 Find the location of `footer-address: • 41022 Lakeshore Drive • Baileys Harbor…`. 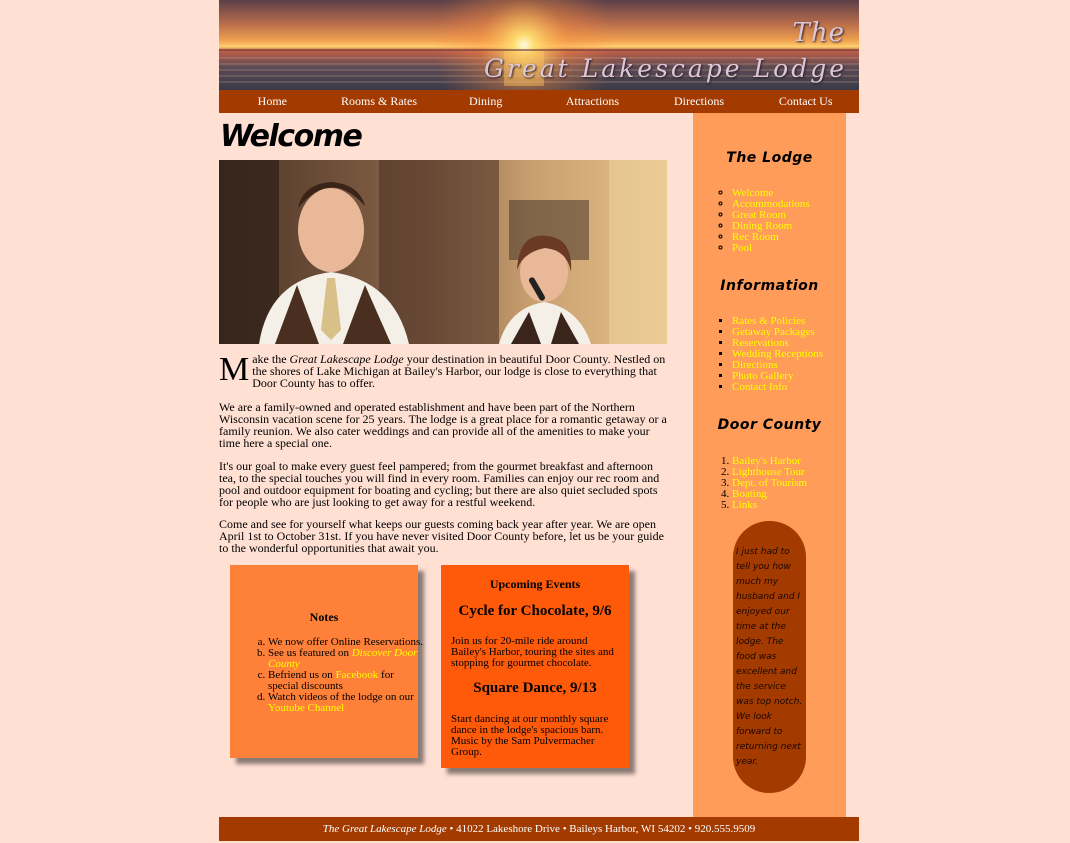

footer-address: • 41022 Lakeshore Drive • Baileys Harbor… is located at coordinates (601, 829).